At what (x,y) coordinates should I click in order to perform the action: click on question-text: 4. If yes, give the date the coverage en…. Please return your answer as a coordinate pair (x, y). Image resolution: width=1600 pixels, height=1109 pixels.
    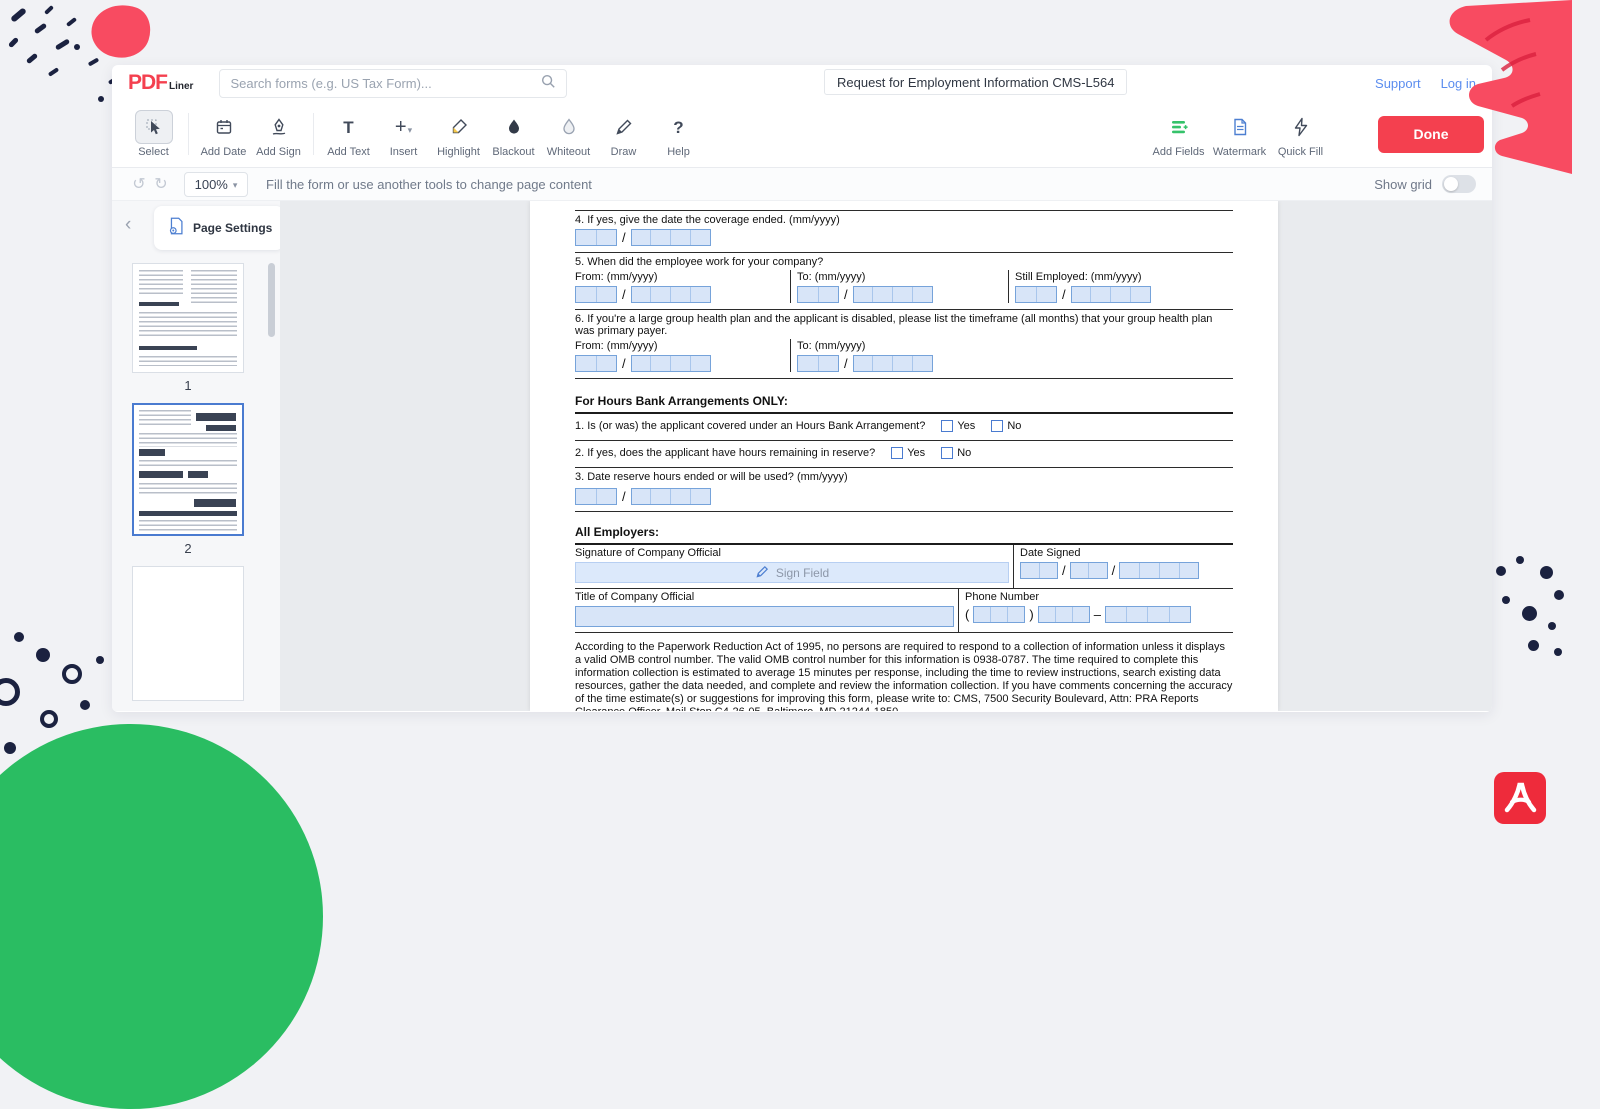
    Looking at the image, I should click on (707, 220).